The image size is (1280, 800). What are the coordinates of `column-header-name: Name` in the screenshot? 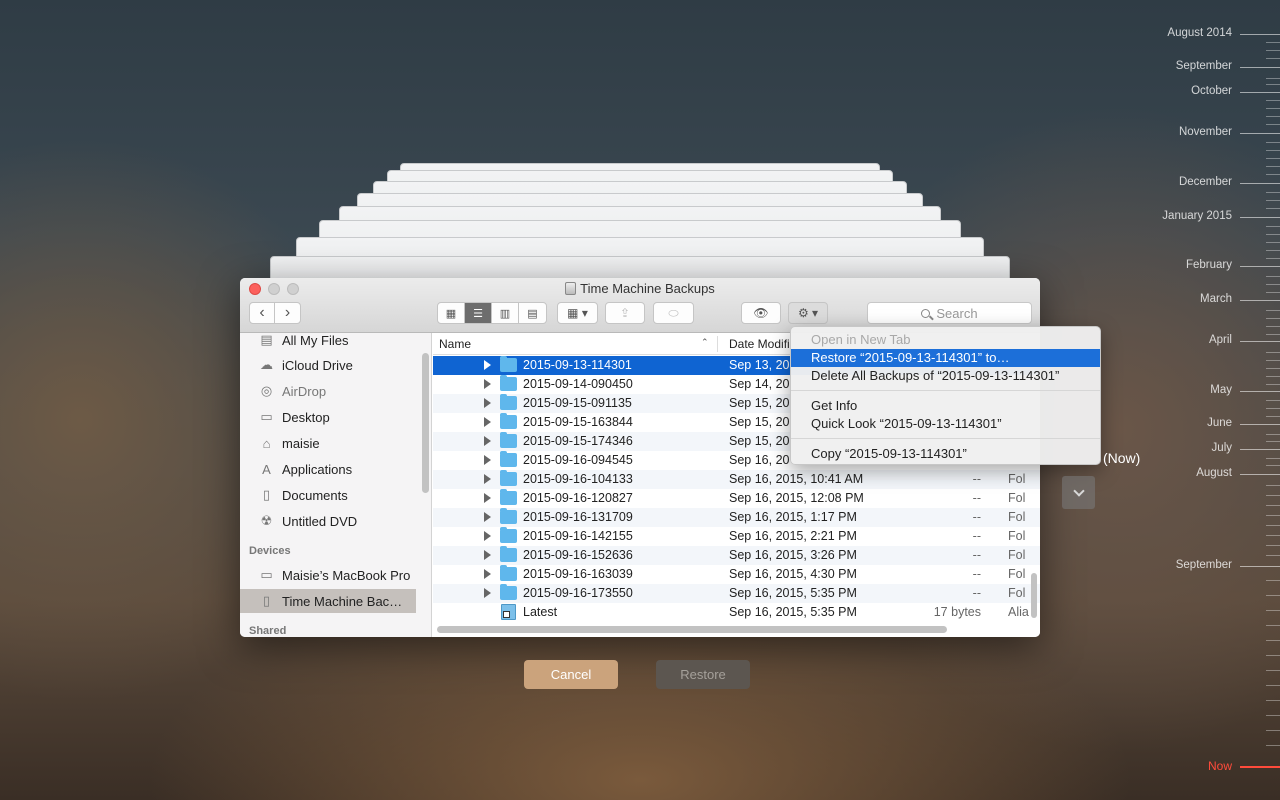 It's located at (455, 344).